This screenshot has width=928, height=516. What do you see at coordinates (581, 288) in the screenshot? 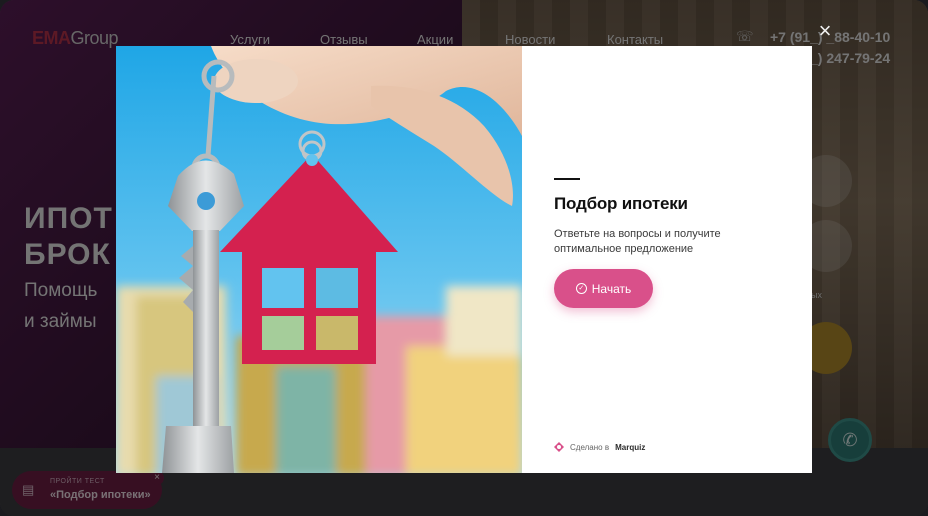
I see `check-circle-icon: ✓` at bounding box center [581, 288].